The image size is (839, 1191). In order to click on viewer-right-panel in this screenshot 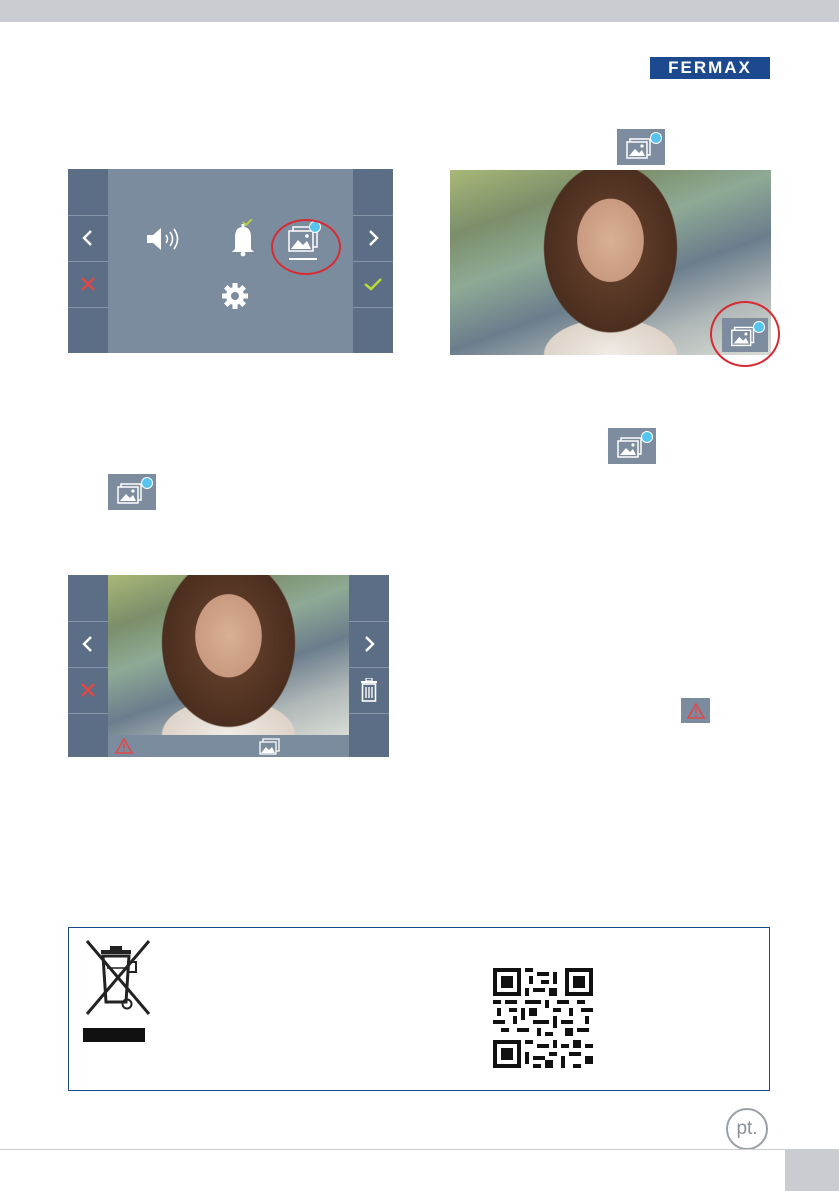, I will do `click(369, 666)`.